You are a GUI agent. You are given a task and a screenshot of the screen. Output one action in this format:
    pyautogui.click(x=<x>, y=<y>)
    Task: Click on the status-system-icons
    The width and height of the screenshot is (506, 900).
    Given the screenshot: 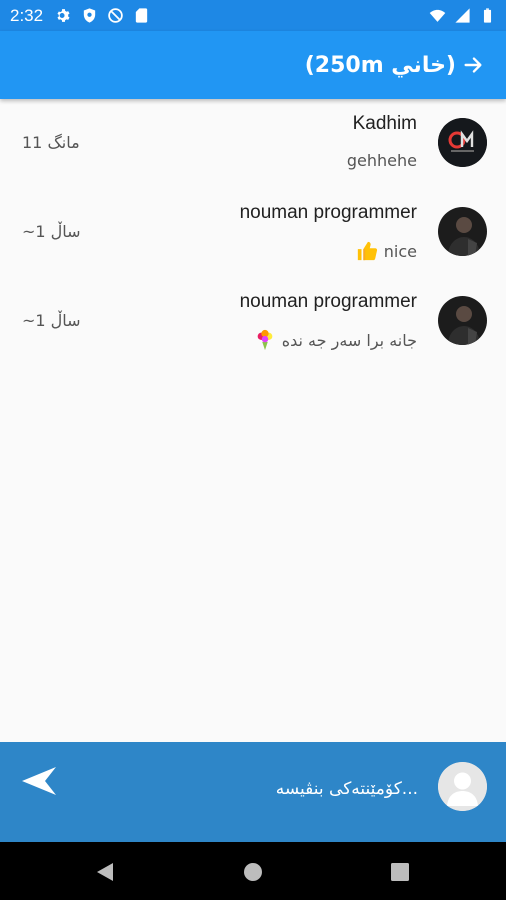 What is the action you would take?
    pyautogui.click(x=462, y=15)
    